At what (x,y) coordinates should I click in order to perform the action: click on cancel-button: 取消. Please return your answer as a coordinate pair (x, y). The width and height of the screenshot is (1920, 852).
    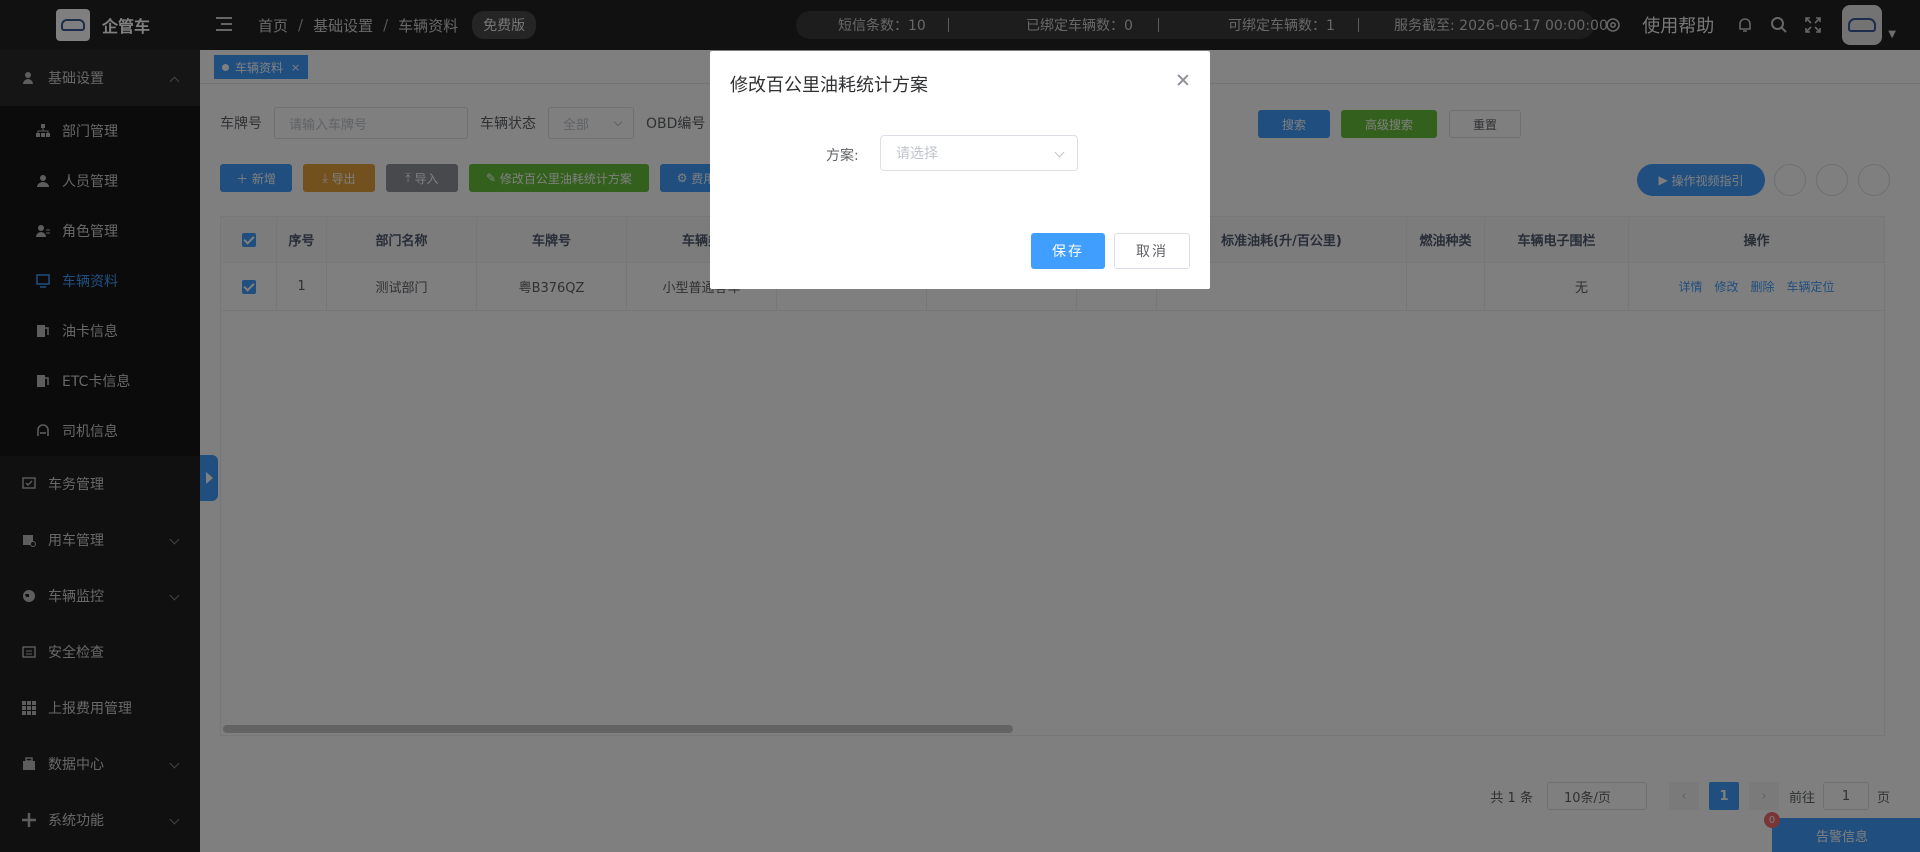
    Looking at the image, I should click on (1152, 251).